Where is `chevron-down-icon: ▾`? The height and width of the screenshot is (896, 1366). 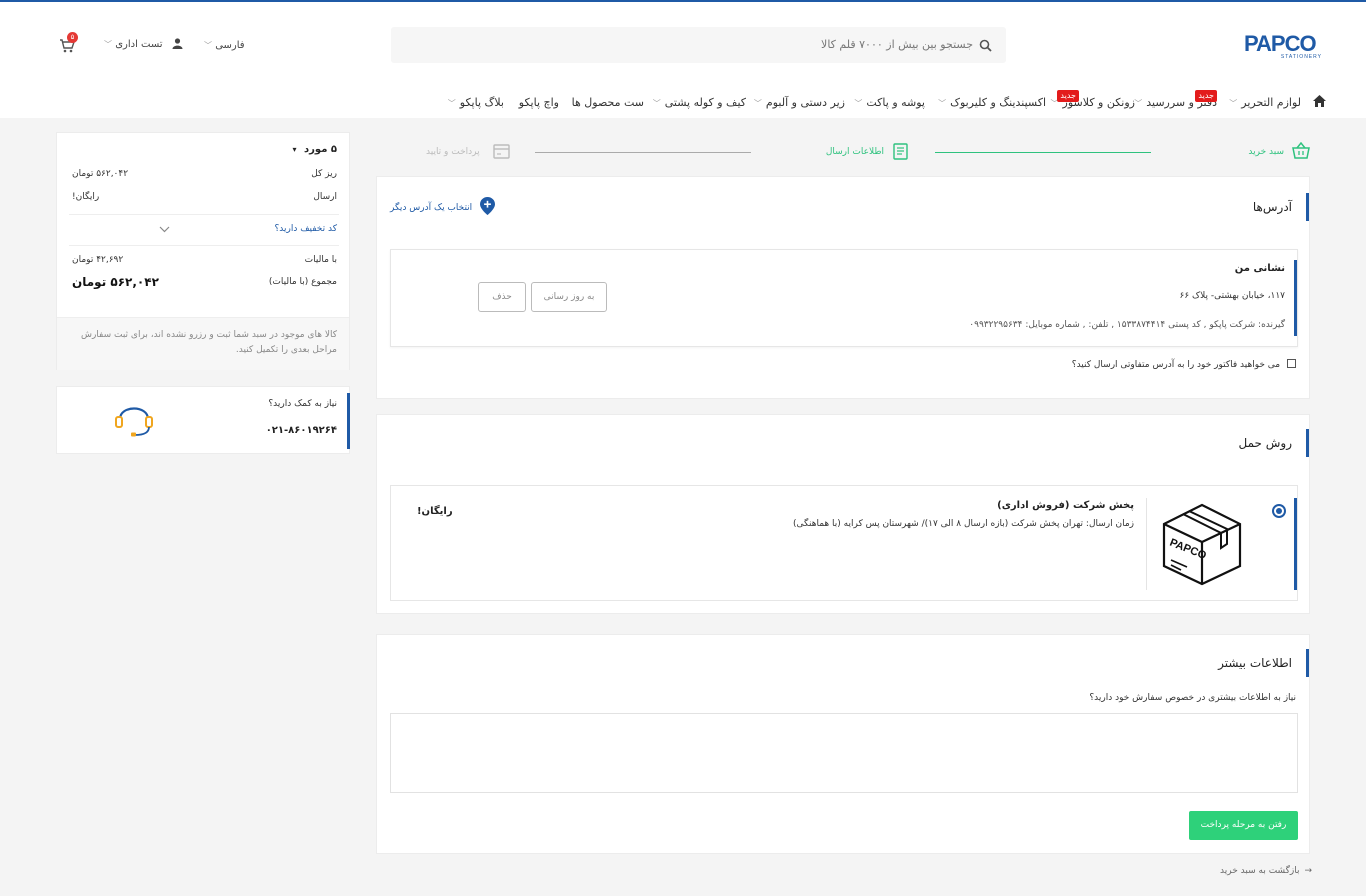 chevron-down-icon: ▾ is located at coordinates (294, 149).